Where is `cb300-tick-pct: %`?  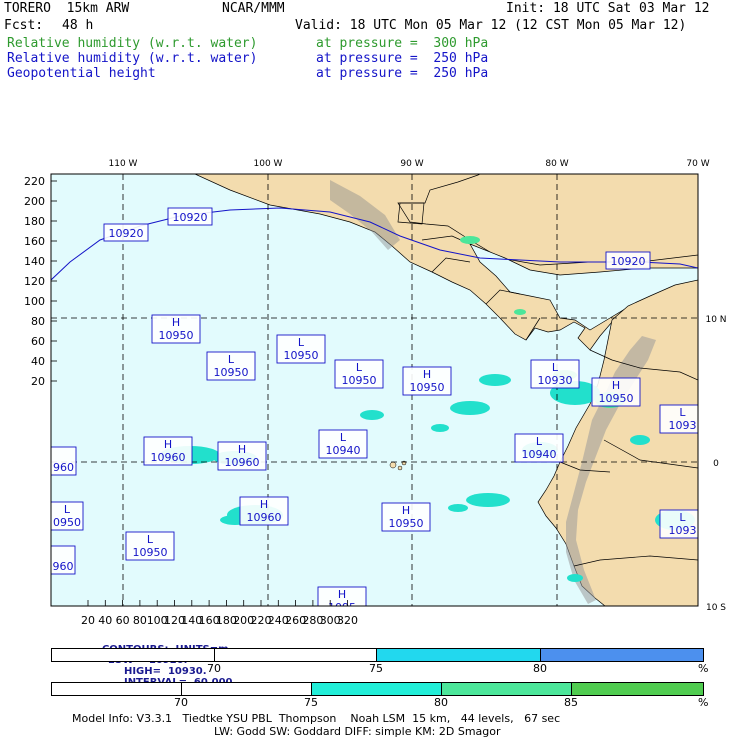 cb300-tick-pct: % is located at coordinates (703, 702).